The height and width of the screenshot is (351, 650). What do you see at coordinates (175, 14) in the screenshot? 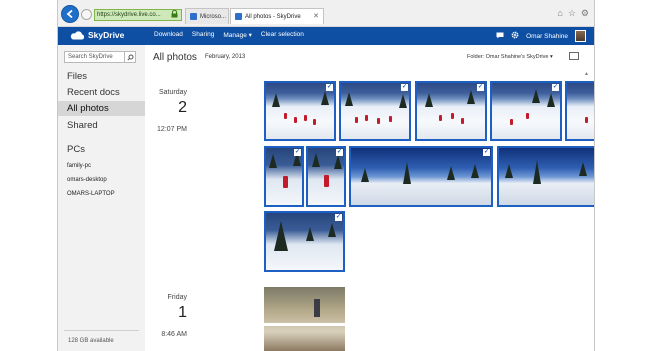
I see `lock-icon` at bounding box center [175, 14].